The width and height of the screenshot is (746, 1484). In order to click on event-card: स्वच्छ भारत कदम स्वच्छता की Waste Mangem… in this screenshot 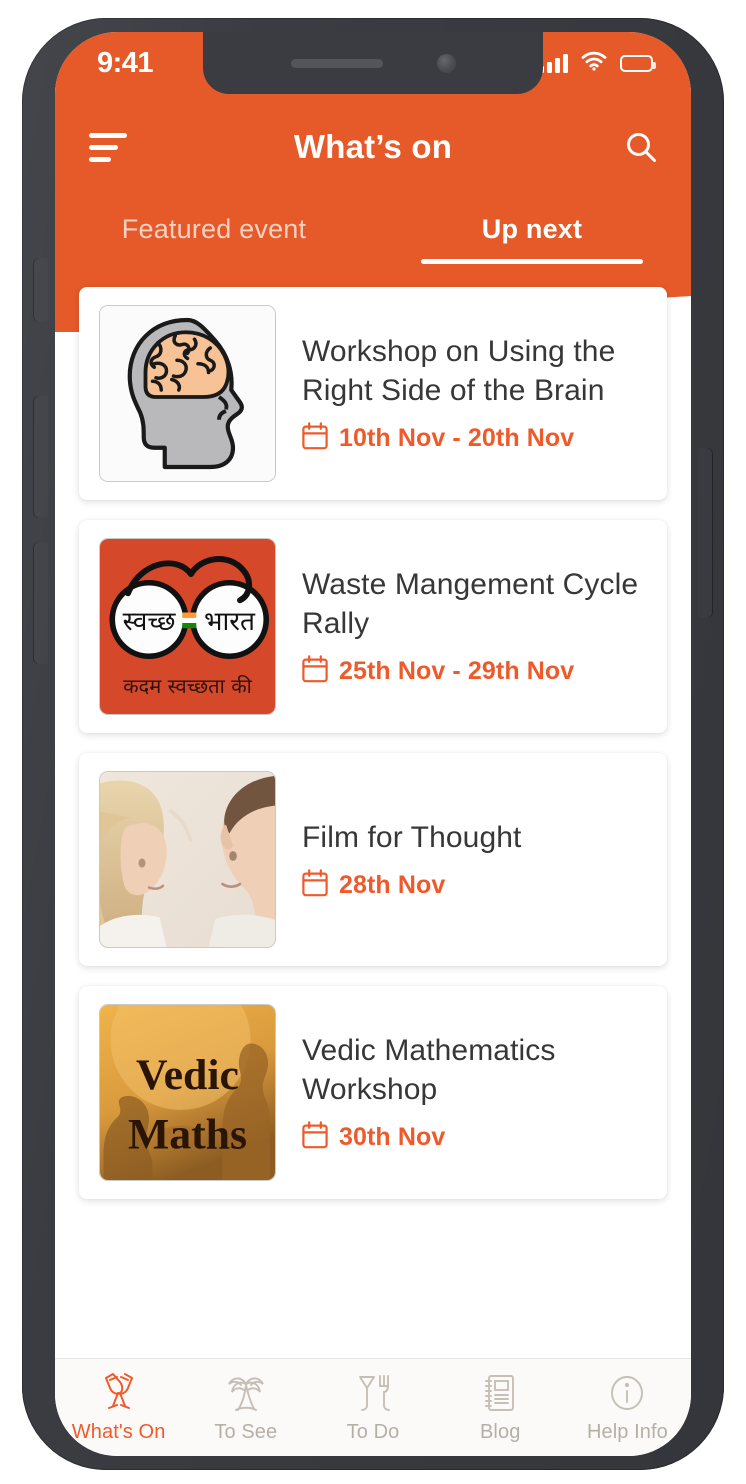, I will do `click(373, 626)`.